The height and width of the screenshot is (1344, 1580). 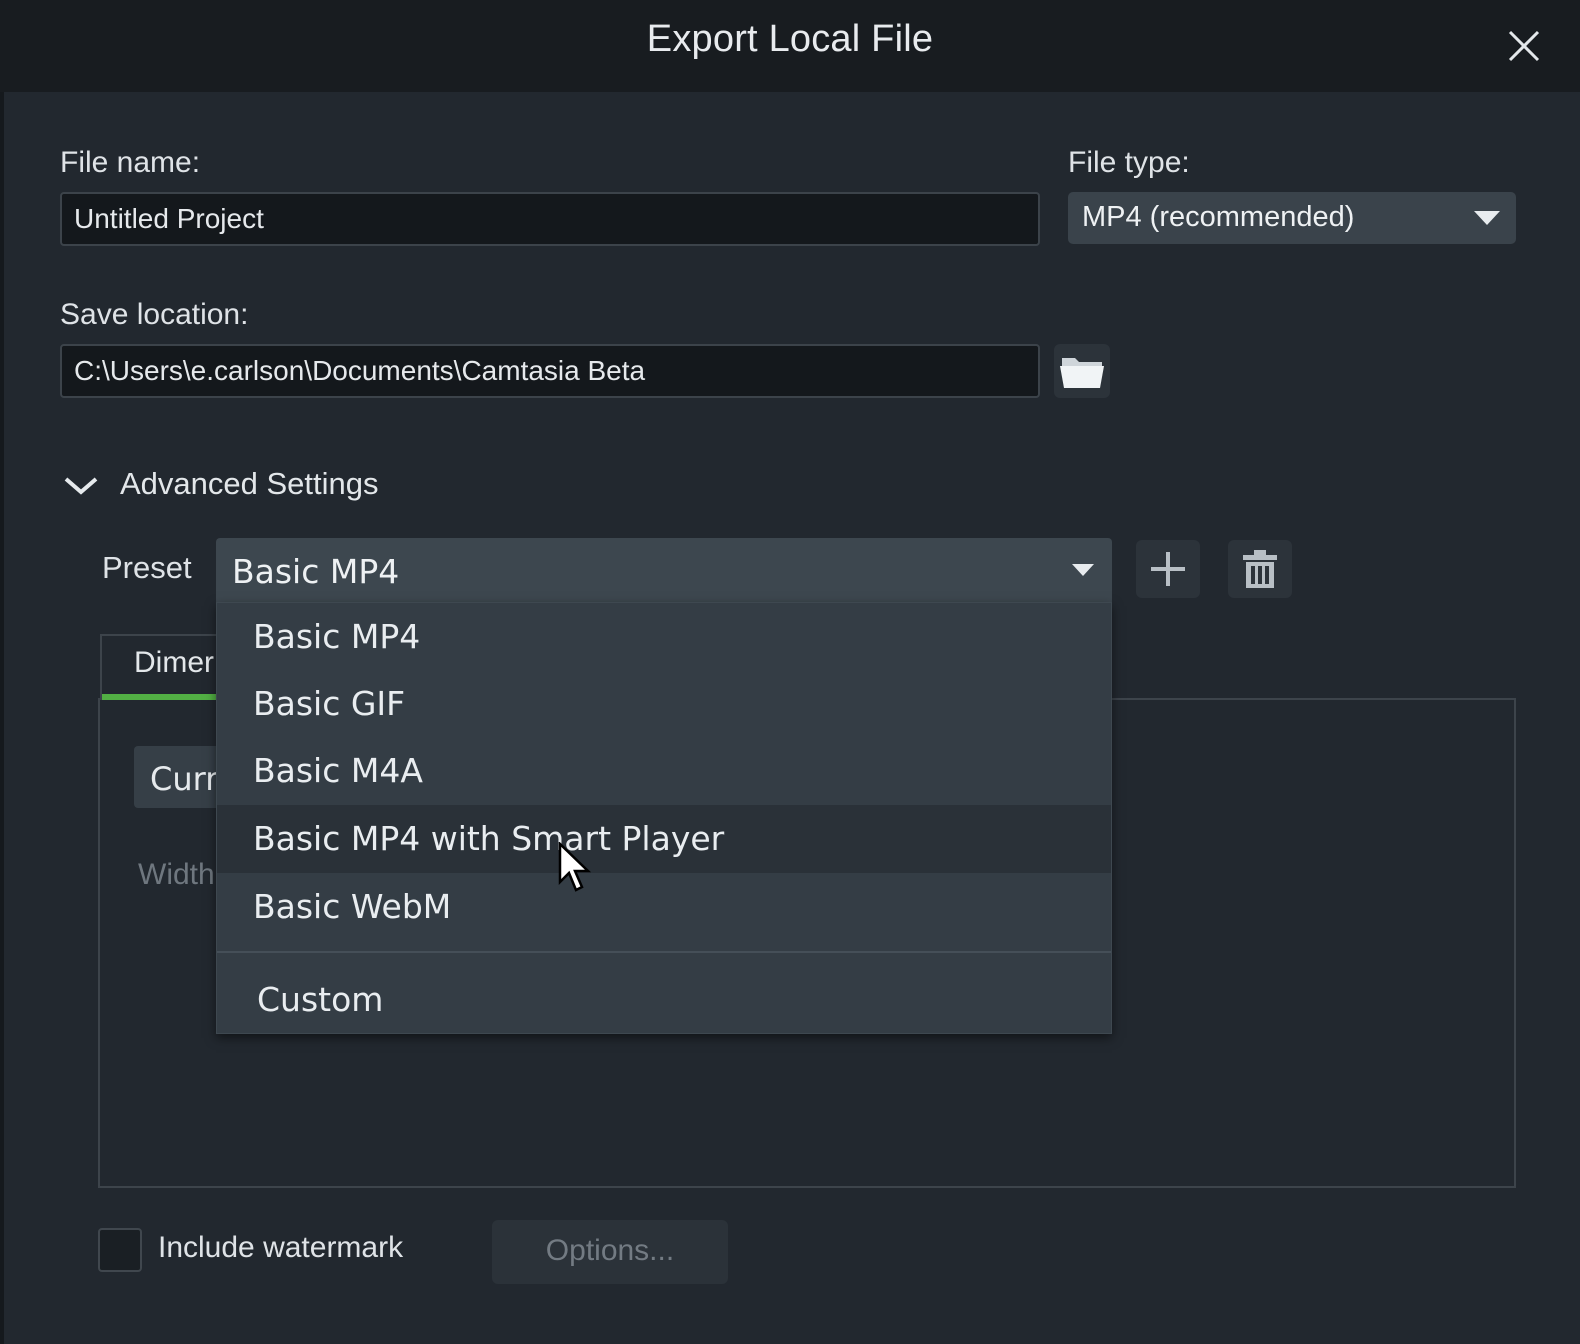 I want to click on add-preset-button, so click(x=1168, y=569).